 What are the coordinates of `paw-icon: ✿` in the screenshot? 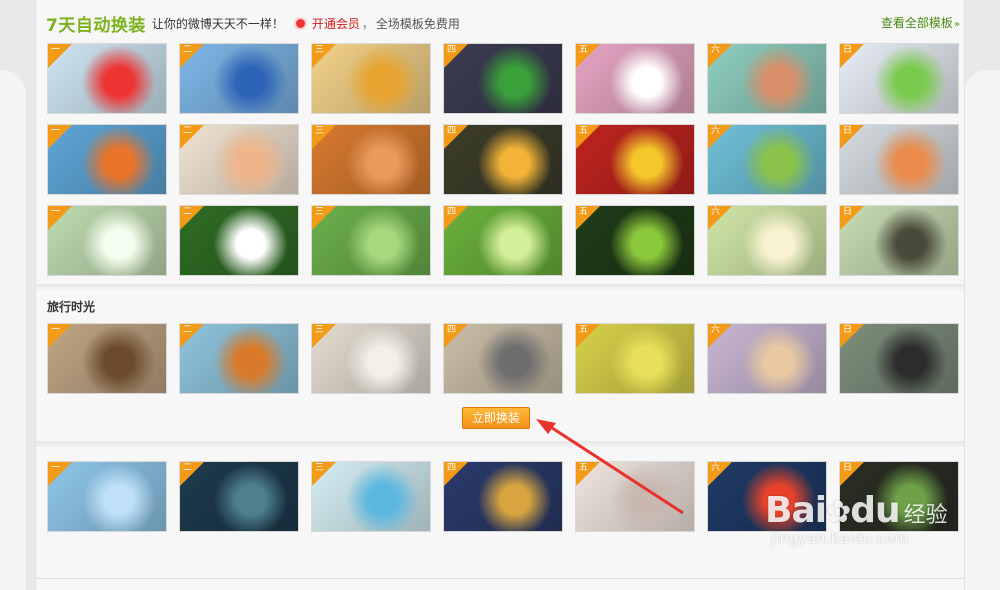 It's located at (838, 512).